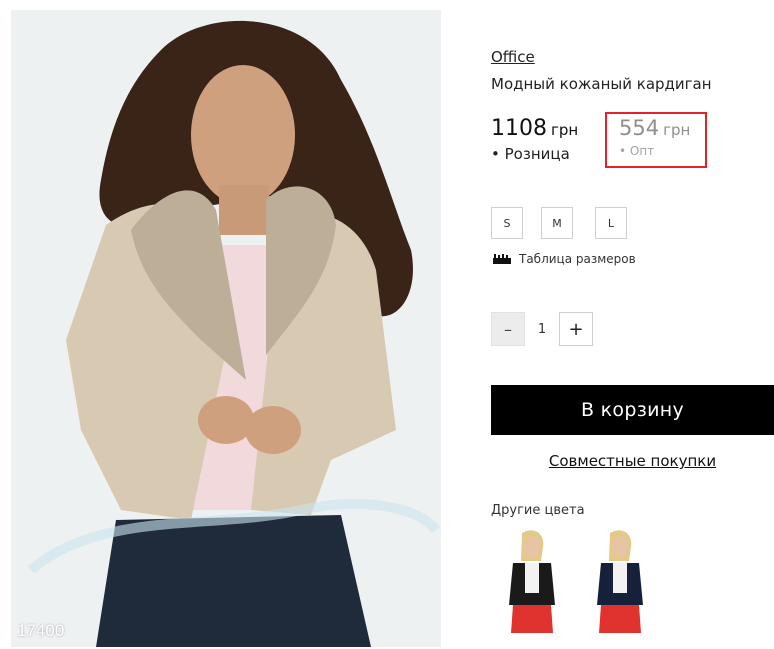 This screenshot has width=774, height=649. I want to click on retail-price-value: 1108, so click(519, 128).